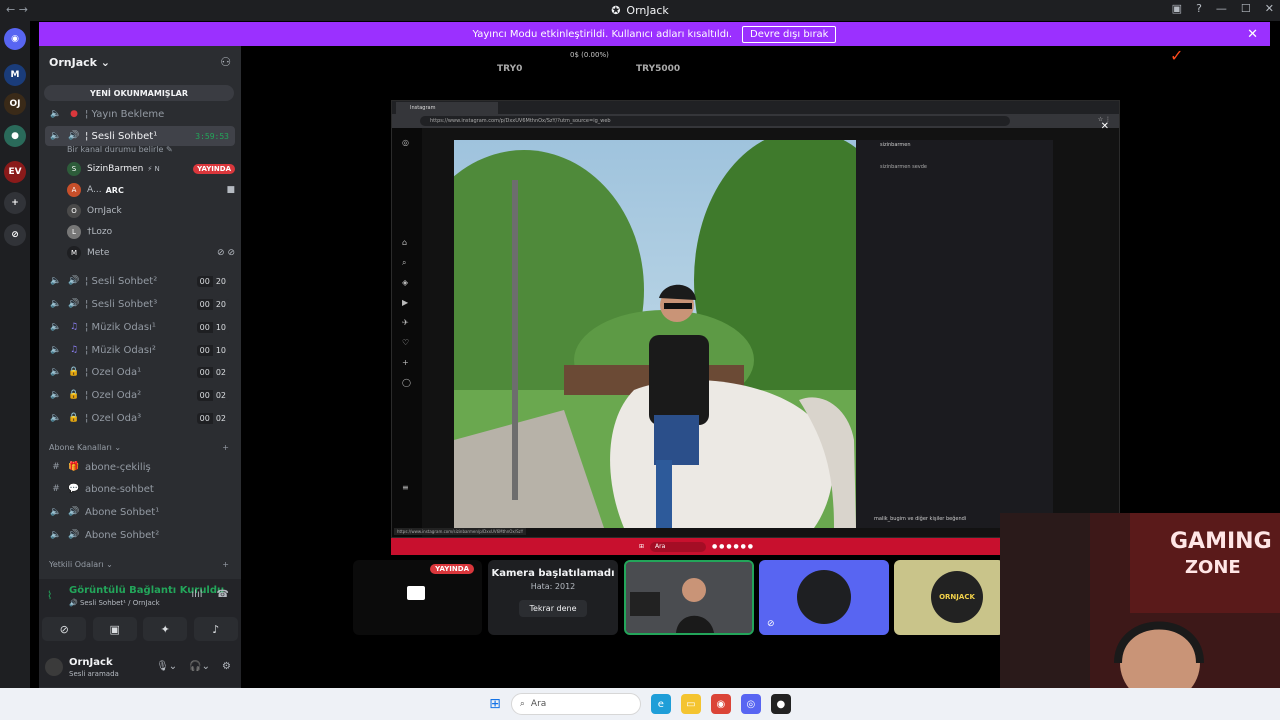 Image resolution: width=1280 pixels, height=720 pixels. Describe the element at coordinates (151, 190) in the screenshot. I see `voice-user-a: A A... ARC ■` at that location.